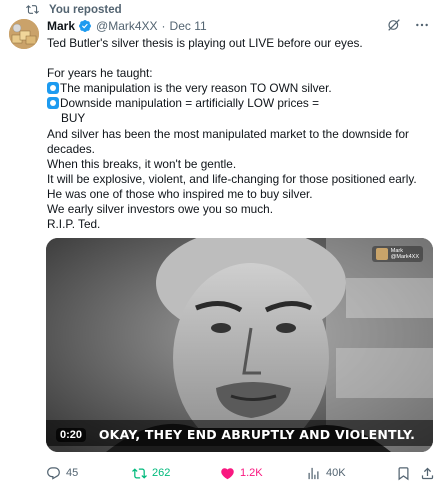  Describe the element at coordinates (73, 118) in the screenshot. I see `tweet-line: BUY` at that location.